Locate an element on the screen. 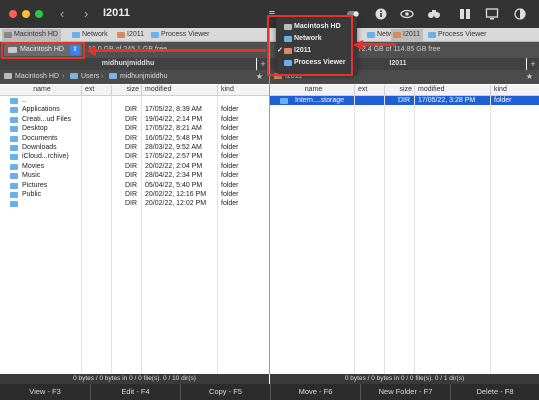  breadcrumb-label: Macintosh HD is located at coordinates (37, 76).